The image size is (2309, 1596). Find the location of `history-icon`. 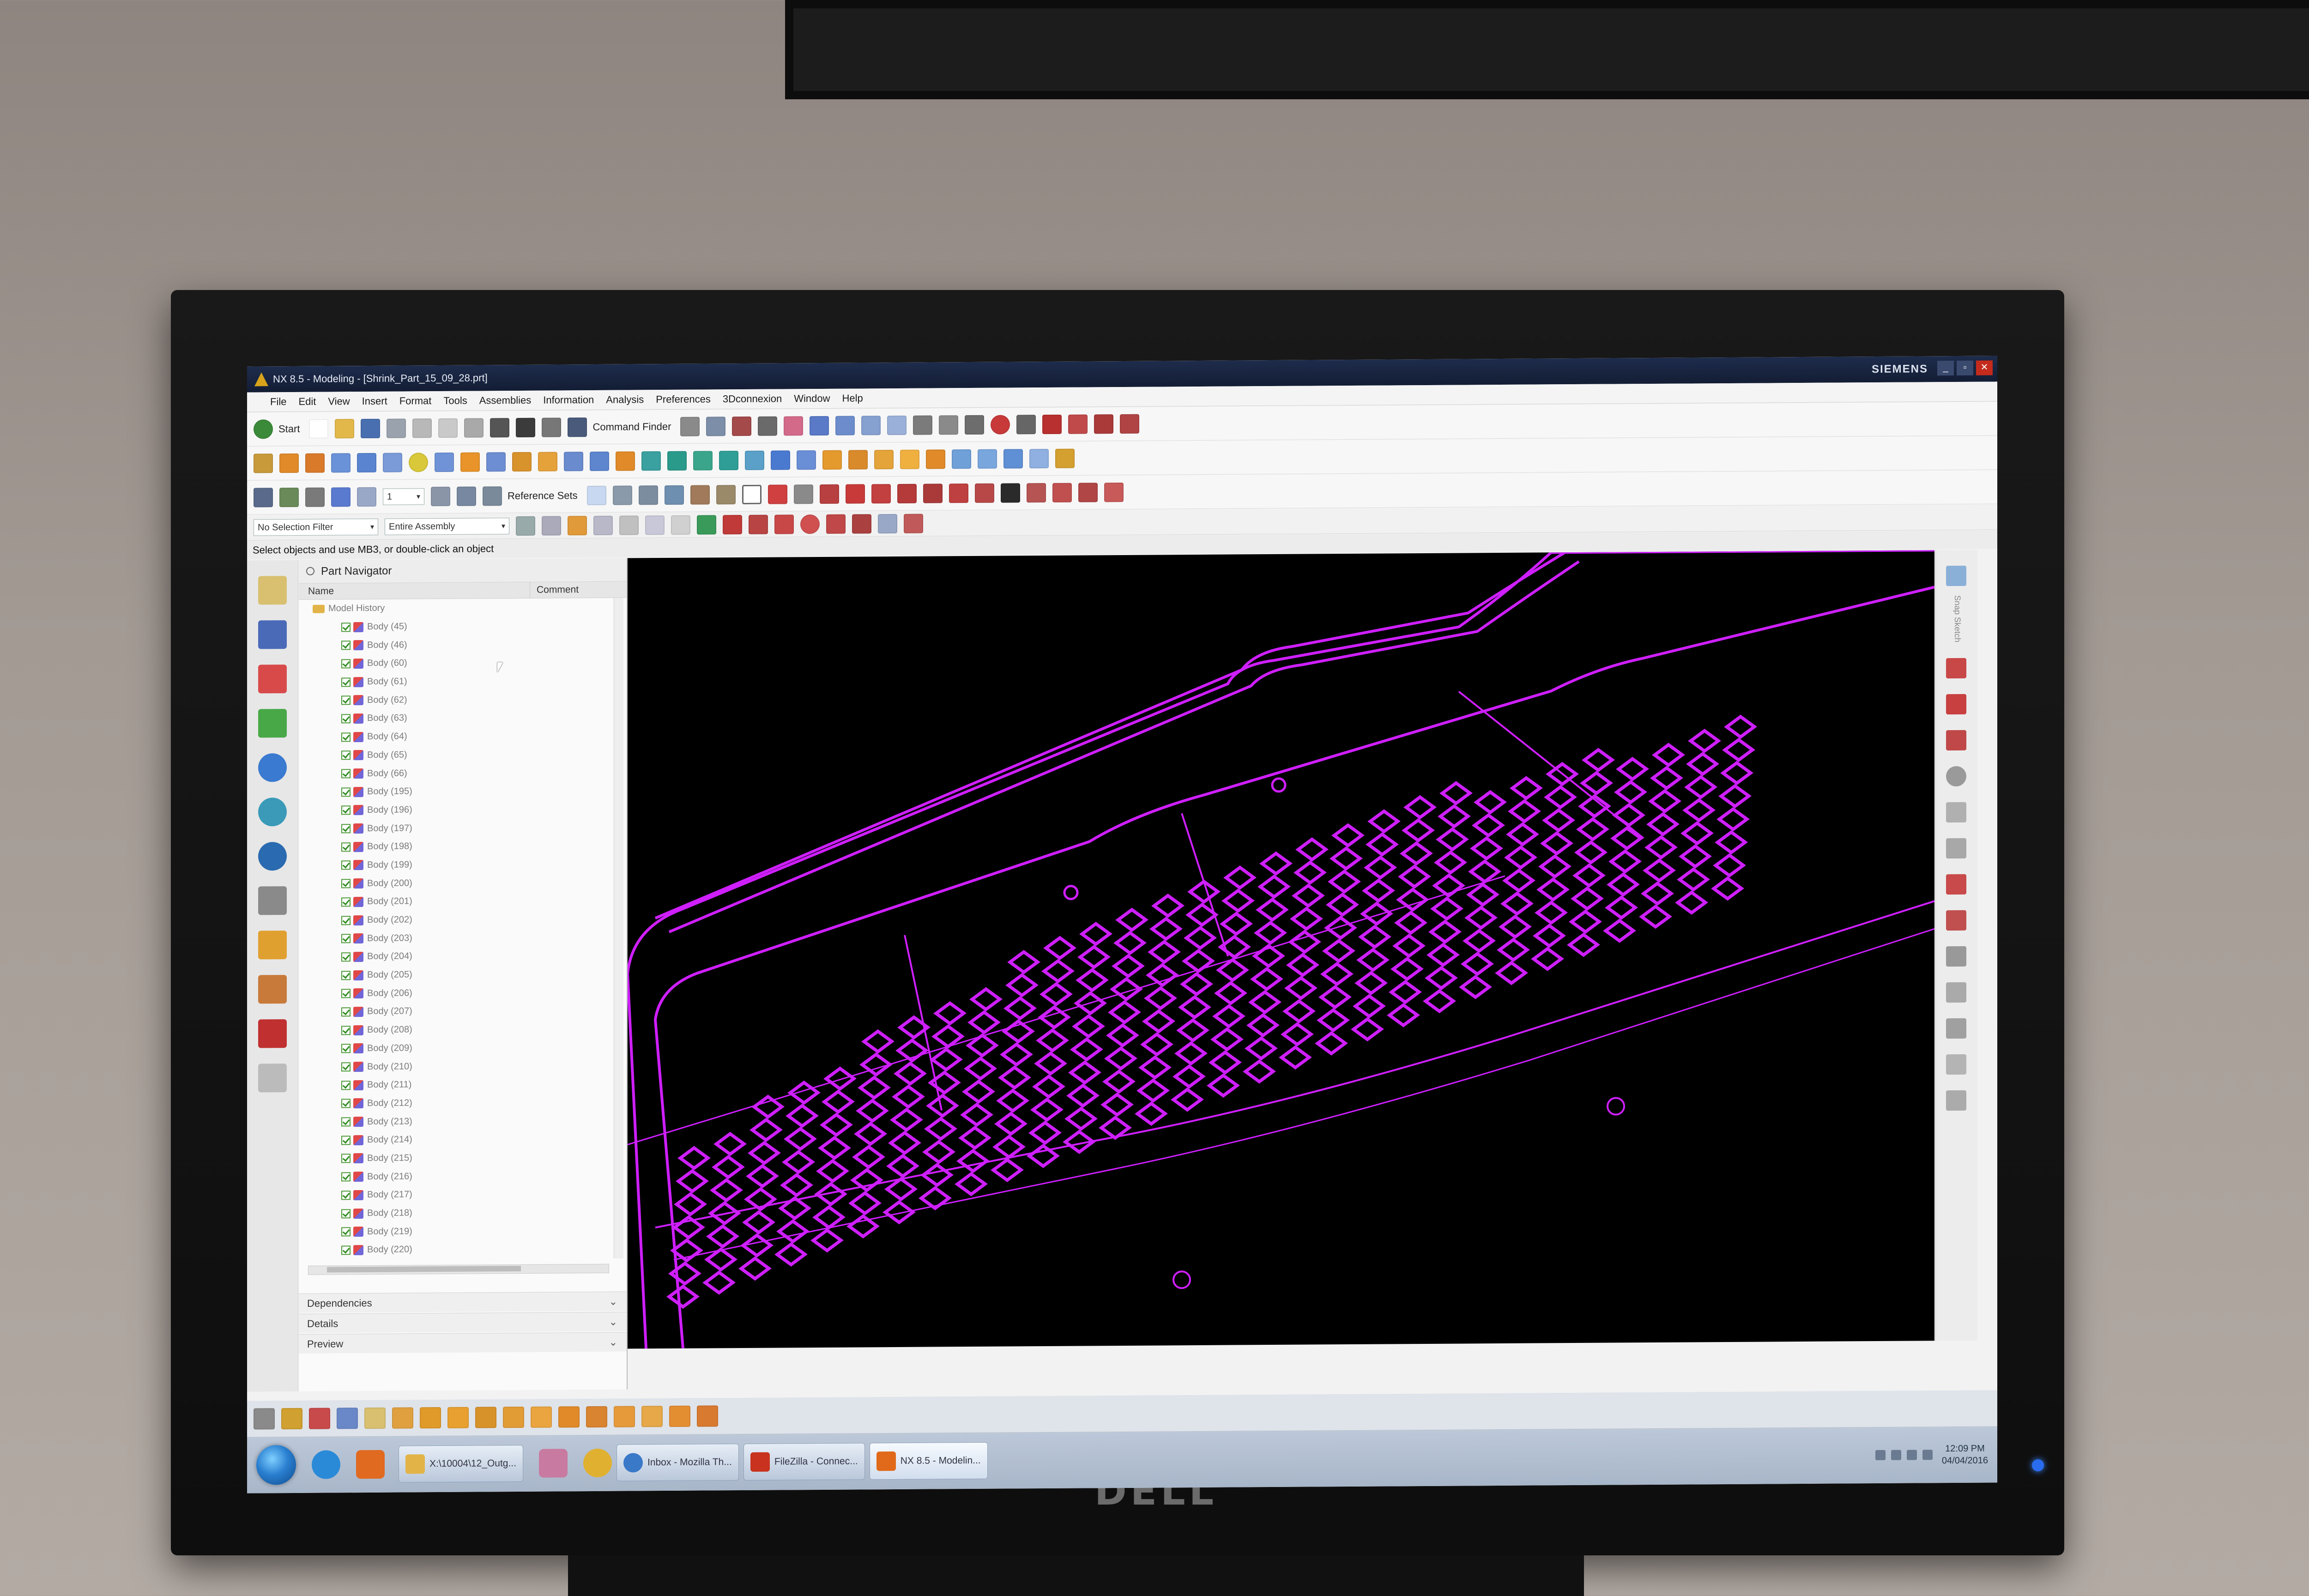

history-icon is located at coordinates (272, 812).